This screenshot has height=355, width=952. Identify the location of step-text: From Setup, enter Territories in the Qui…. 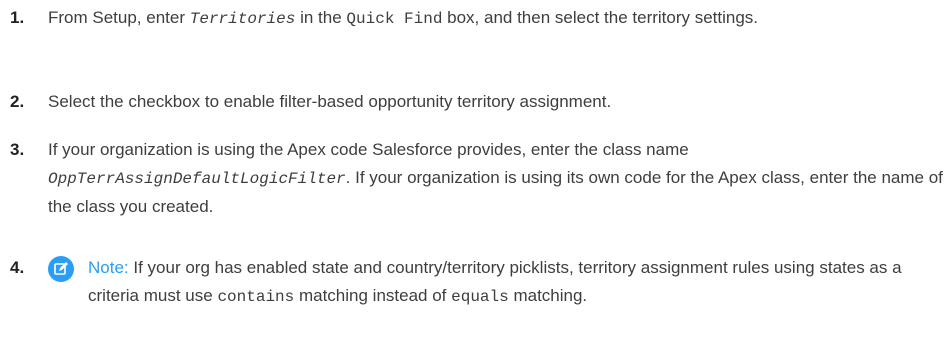
(403, 18).